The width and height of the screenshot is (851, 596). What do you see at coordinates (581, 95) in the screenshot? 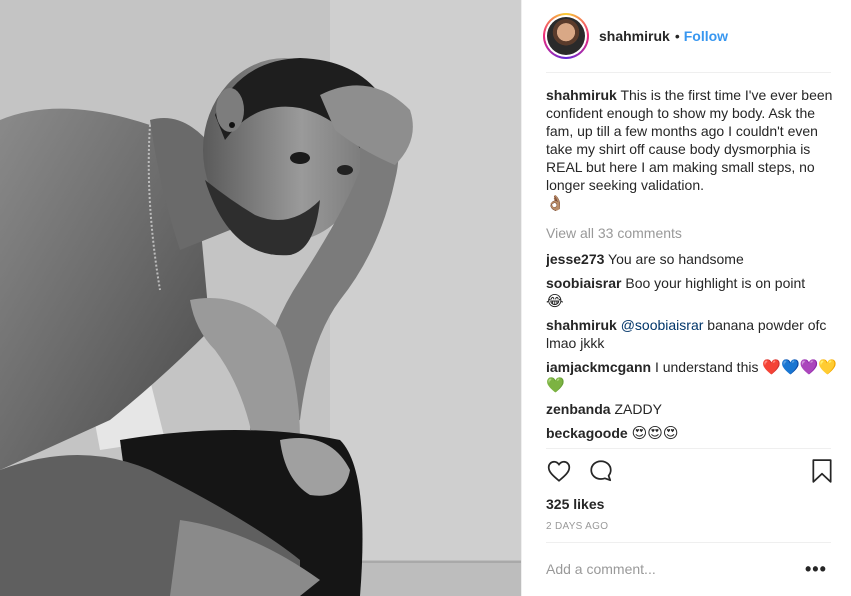
I see `caption-username: shahmiruk` at bounding box center [581, 95].